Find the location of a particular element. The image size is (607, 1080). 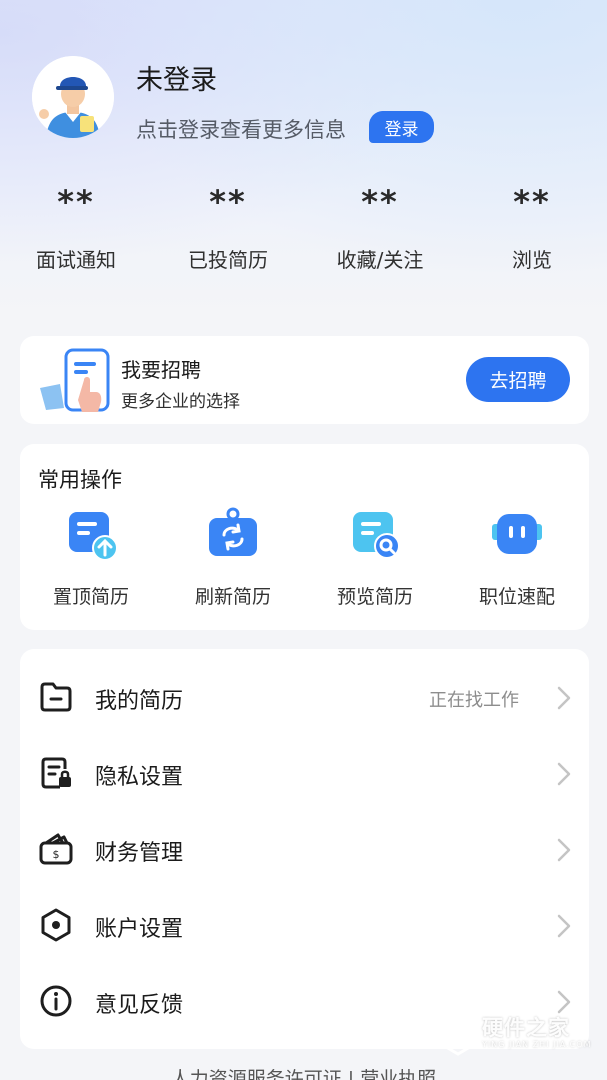

op-refresh-resume: 刷新简历 is located at coordinates (233, 557).